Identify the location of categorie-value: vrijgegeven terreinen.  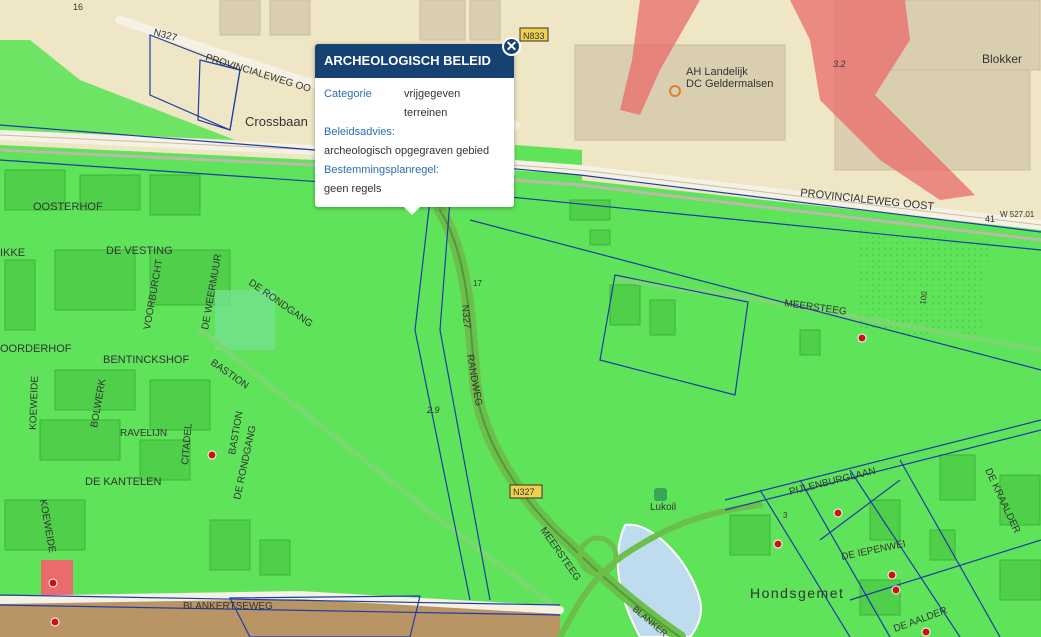
(432, 104).